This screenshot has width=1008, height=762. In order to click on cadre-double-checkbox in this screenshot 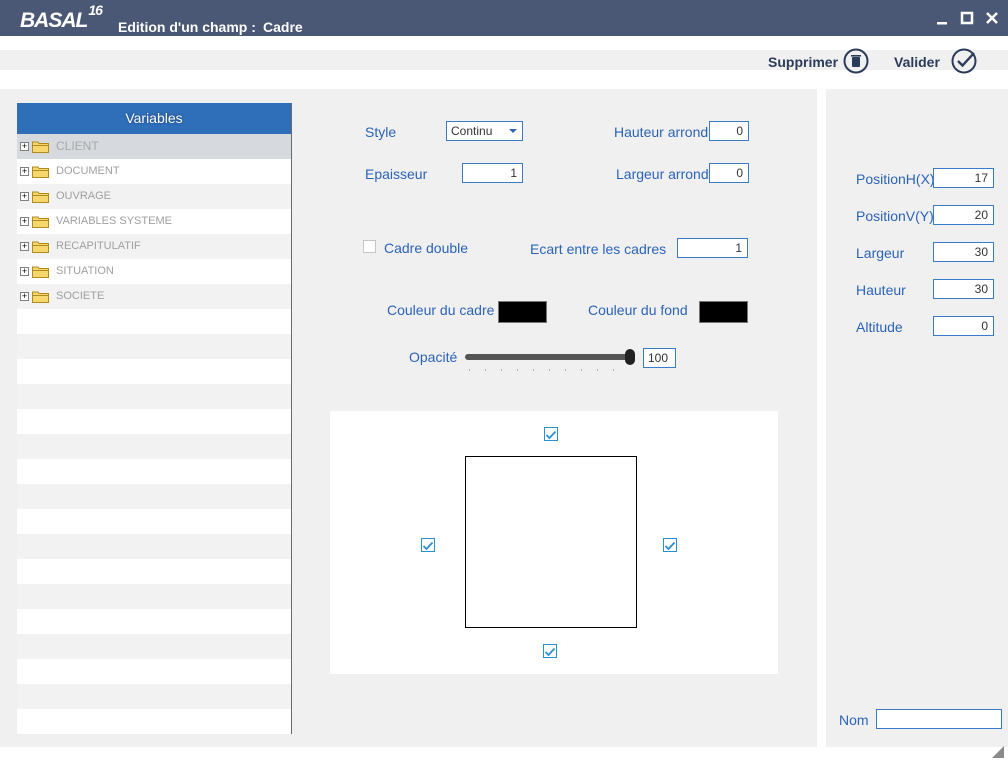, I will do `click(369, 246)`.